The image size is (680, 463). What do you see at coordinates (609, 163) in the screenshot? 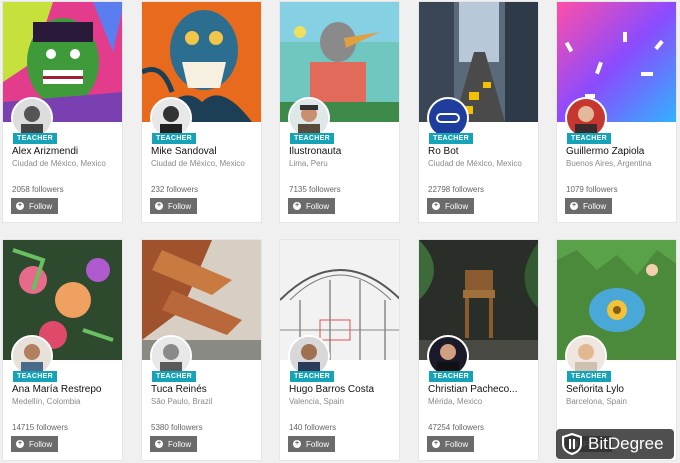
I see `teacher-location: Buenos Aires, Argentina` at bounding box center [609, 163].